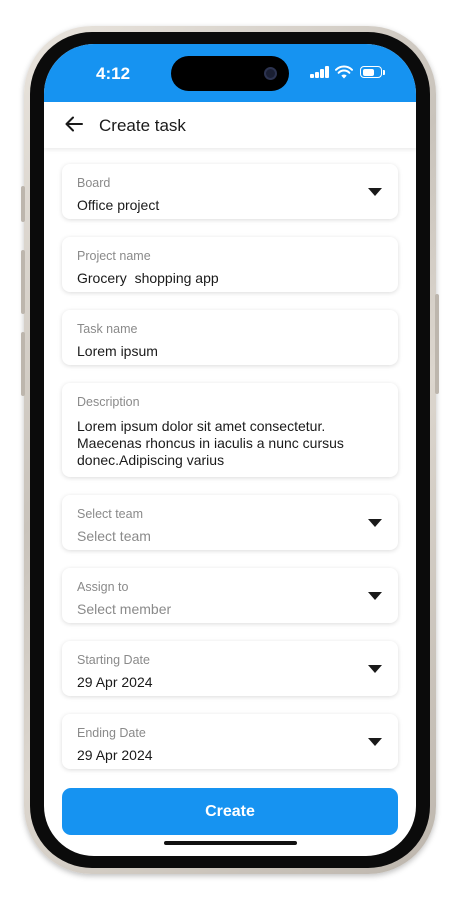 The height and width of the screenshot is (900, 460). What do you see at coordinates (201, 426) in the screenshot?
I see `description-line: Lorem ipsum dolor sit amet consectetur.` at bounding box center [201, 426].